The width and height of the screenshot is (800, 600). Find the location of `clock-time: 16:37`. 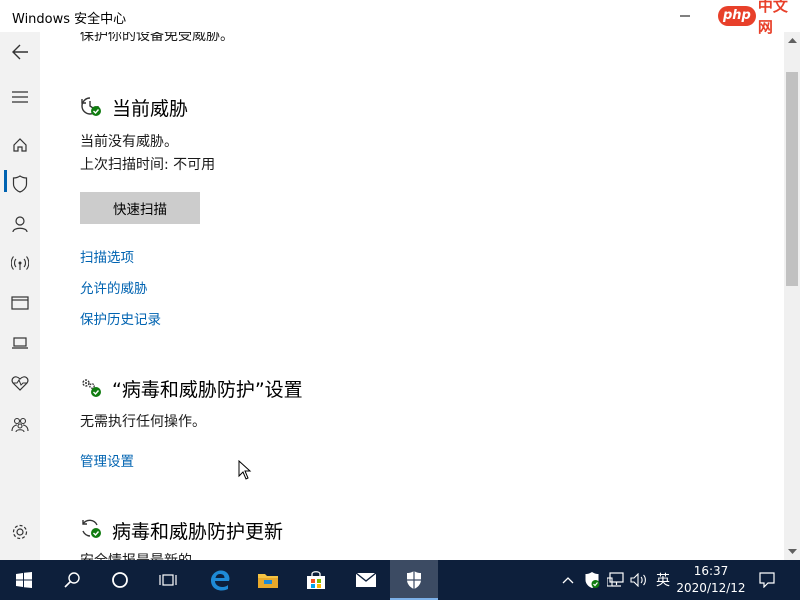

clock-time: 16:37 is located at coordinates (711, 571).